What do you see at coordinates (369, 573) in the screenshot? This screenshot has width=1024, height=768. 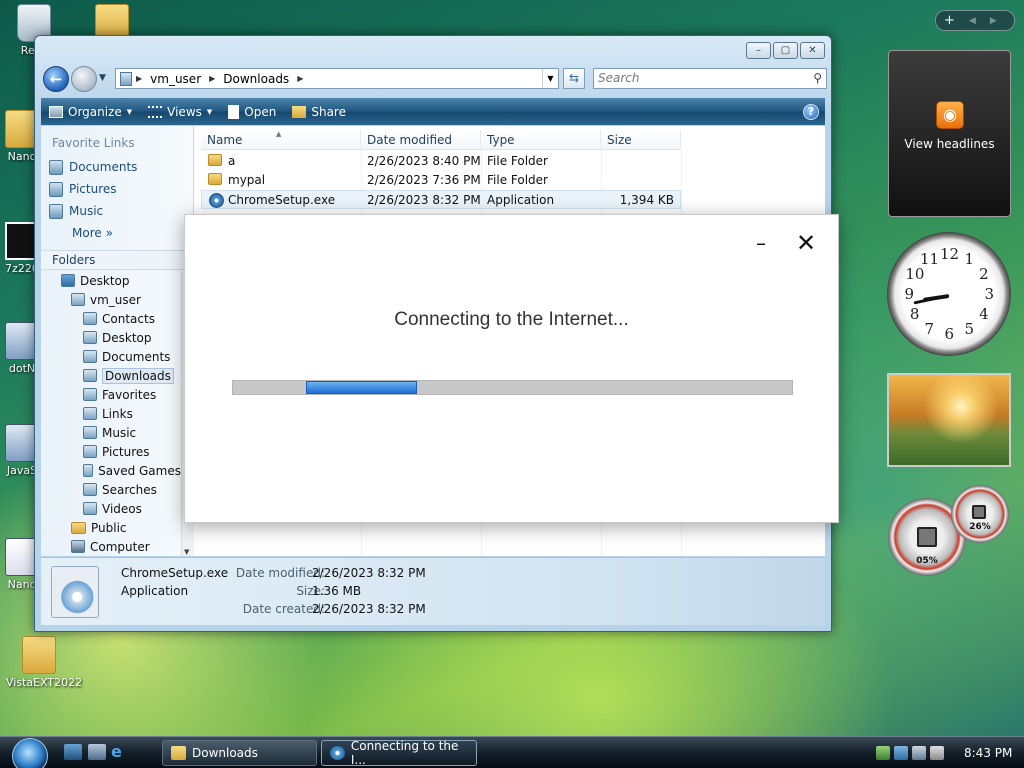 I see `details-date-modified: 2/26/2023 8:32 PM` at bounding box center [369, 573].